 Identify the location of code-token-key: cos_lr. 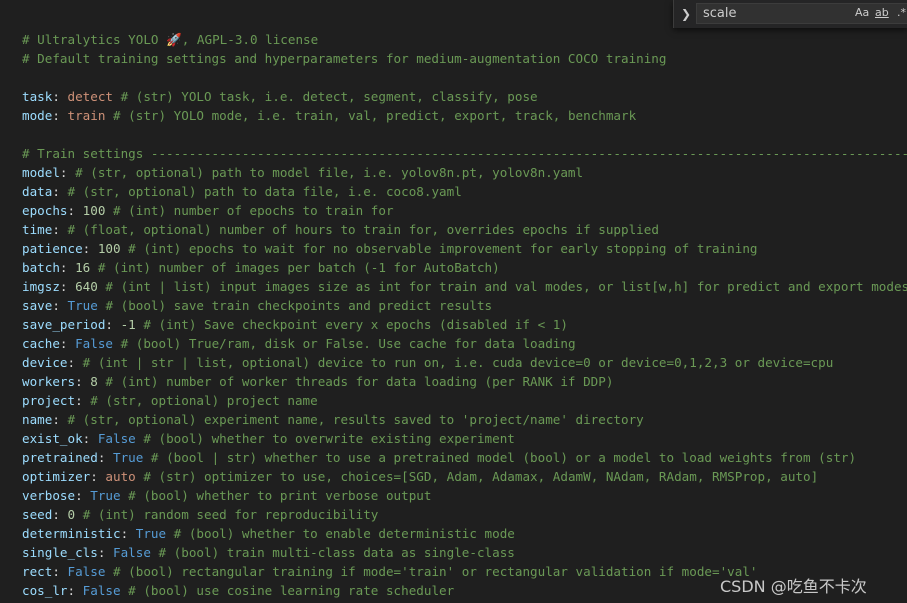
(45, 590).